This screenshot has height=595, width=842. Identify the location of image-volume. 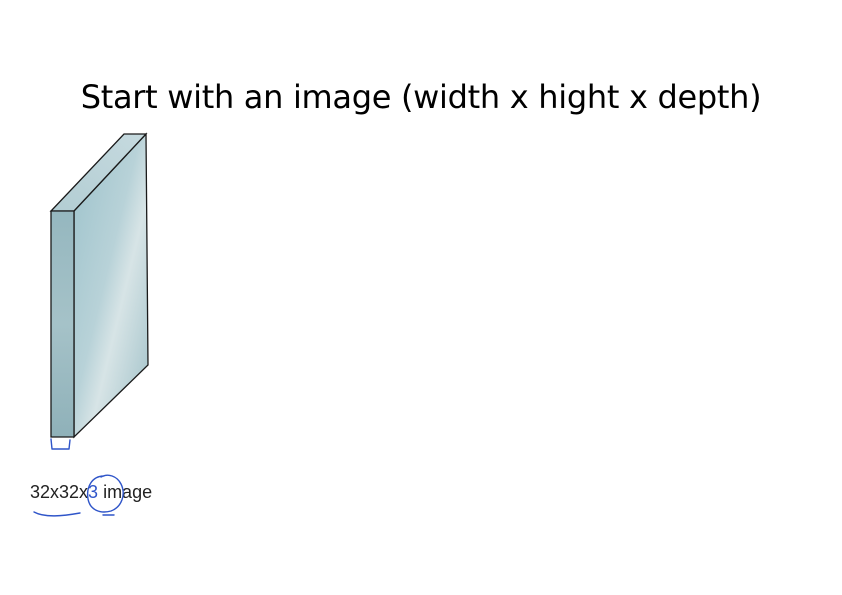
(99, 285).